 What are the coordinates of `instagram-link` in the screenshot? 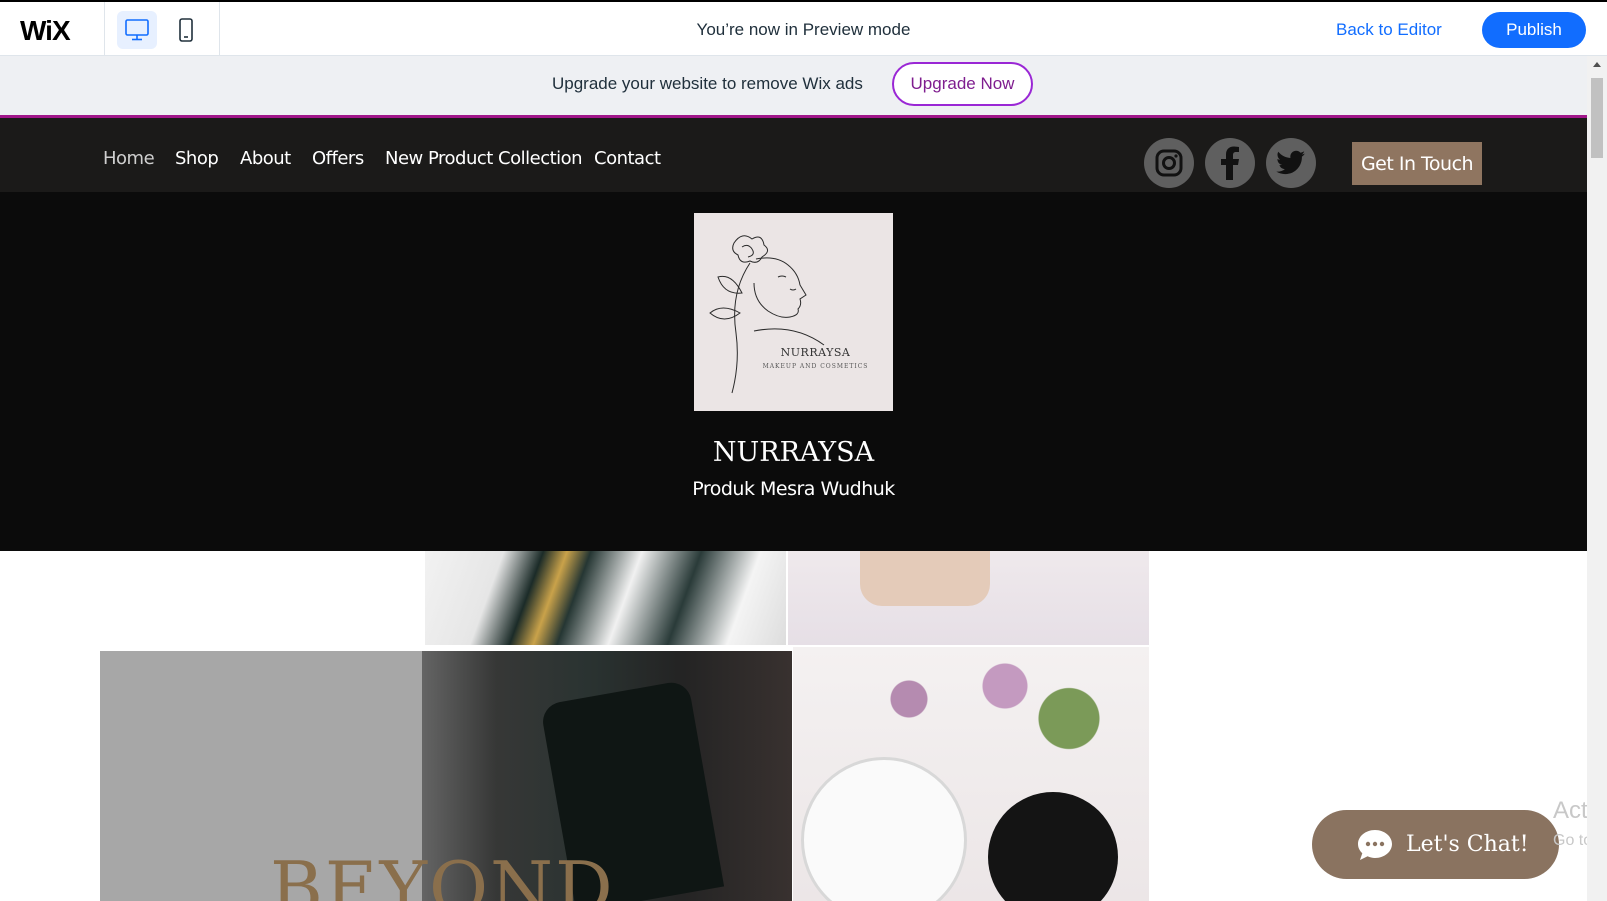 It's located at (1169, 163).